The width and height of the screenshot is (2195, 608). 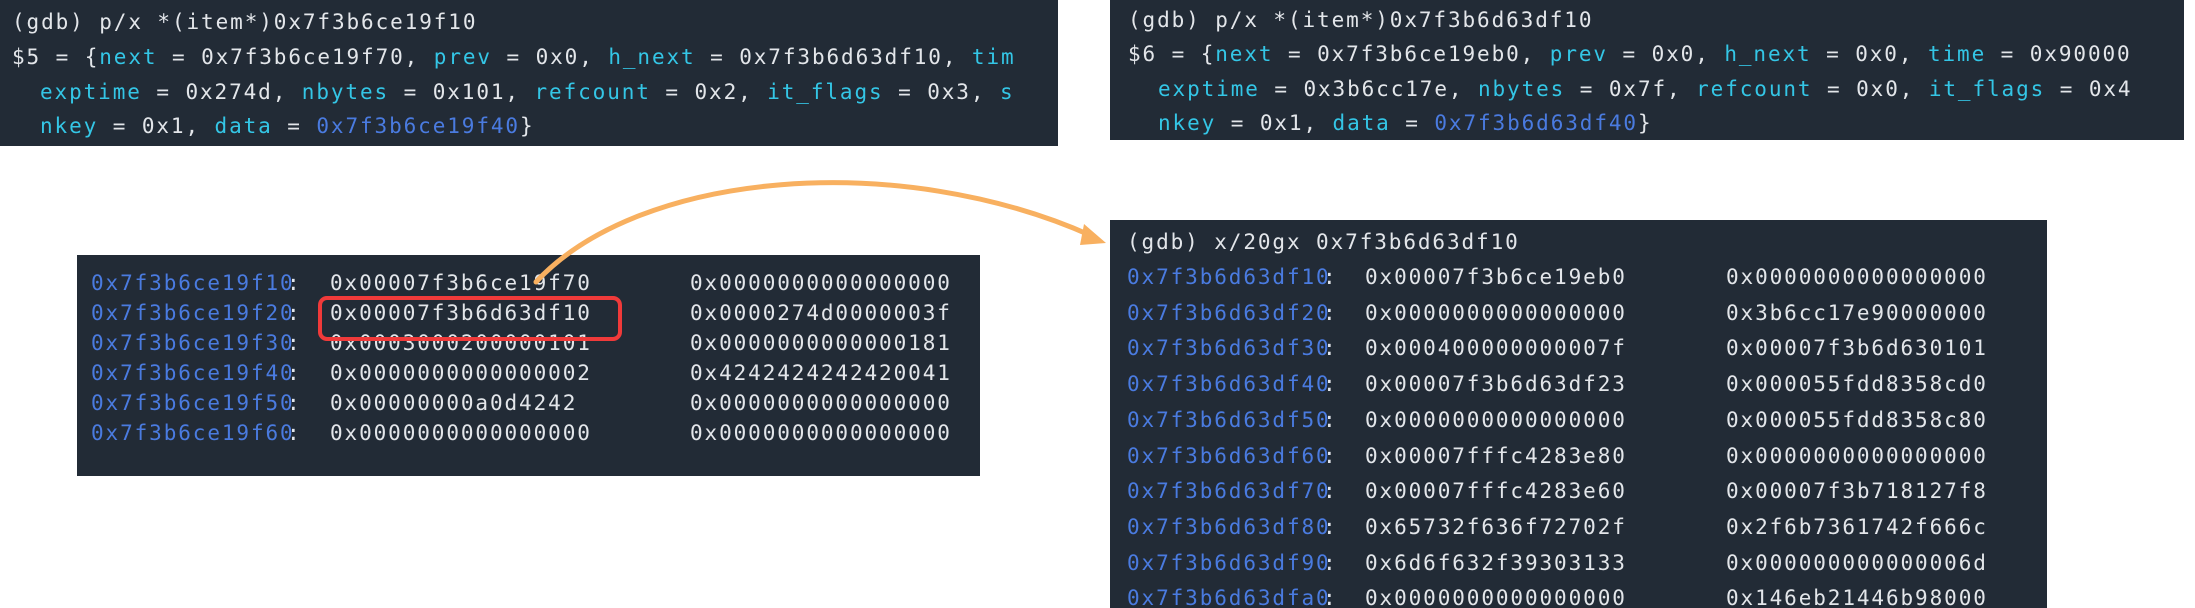 I want to click on annotation-overlay, so click(x=712, y=260).